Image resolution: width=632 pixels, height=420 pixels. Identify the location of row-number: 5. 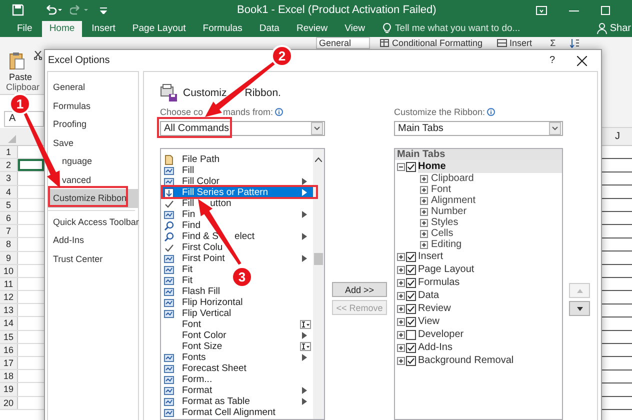
(9, 204).